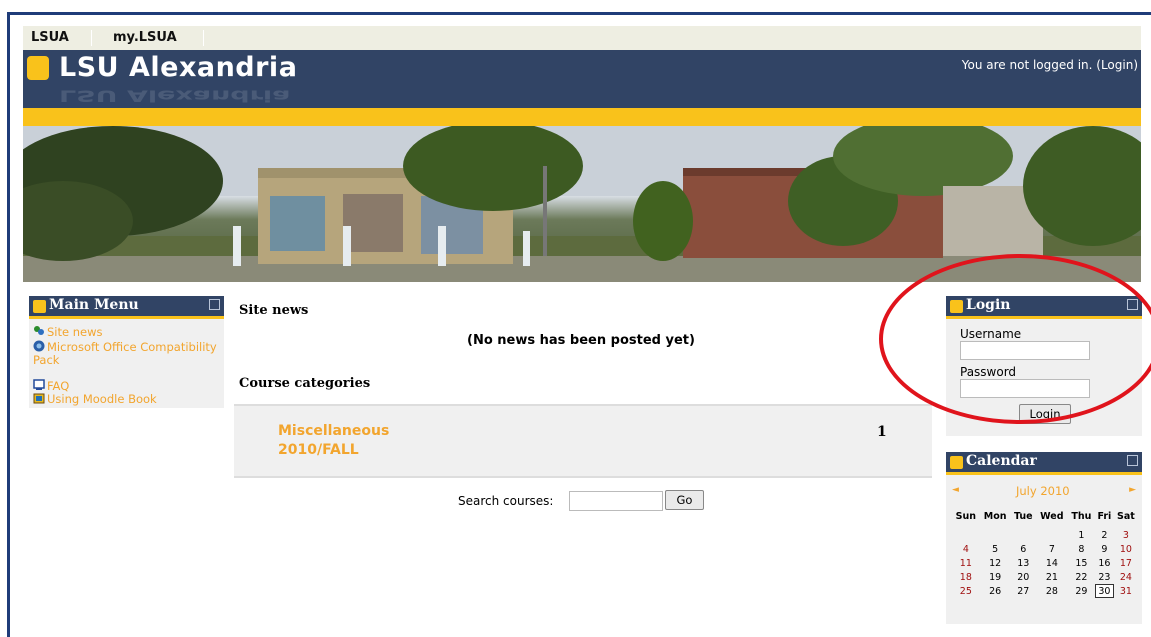 The width and height of the screenshot is (1151, 637). What do you see at coordinates (1126, 591) in the screenshot?
I see `calendar-day: 31` at bounding box center [1126, 591].